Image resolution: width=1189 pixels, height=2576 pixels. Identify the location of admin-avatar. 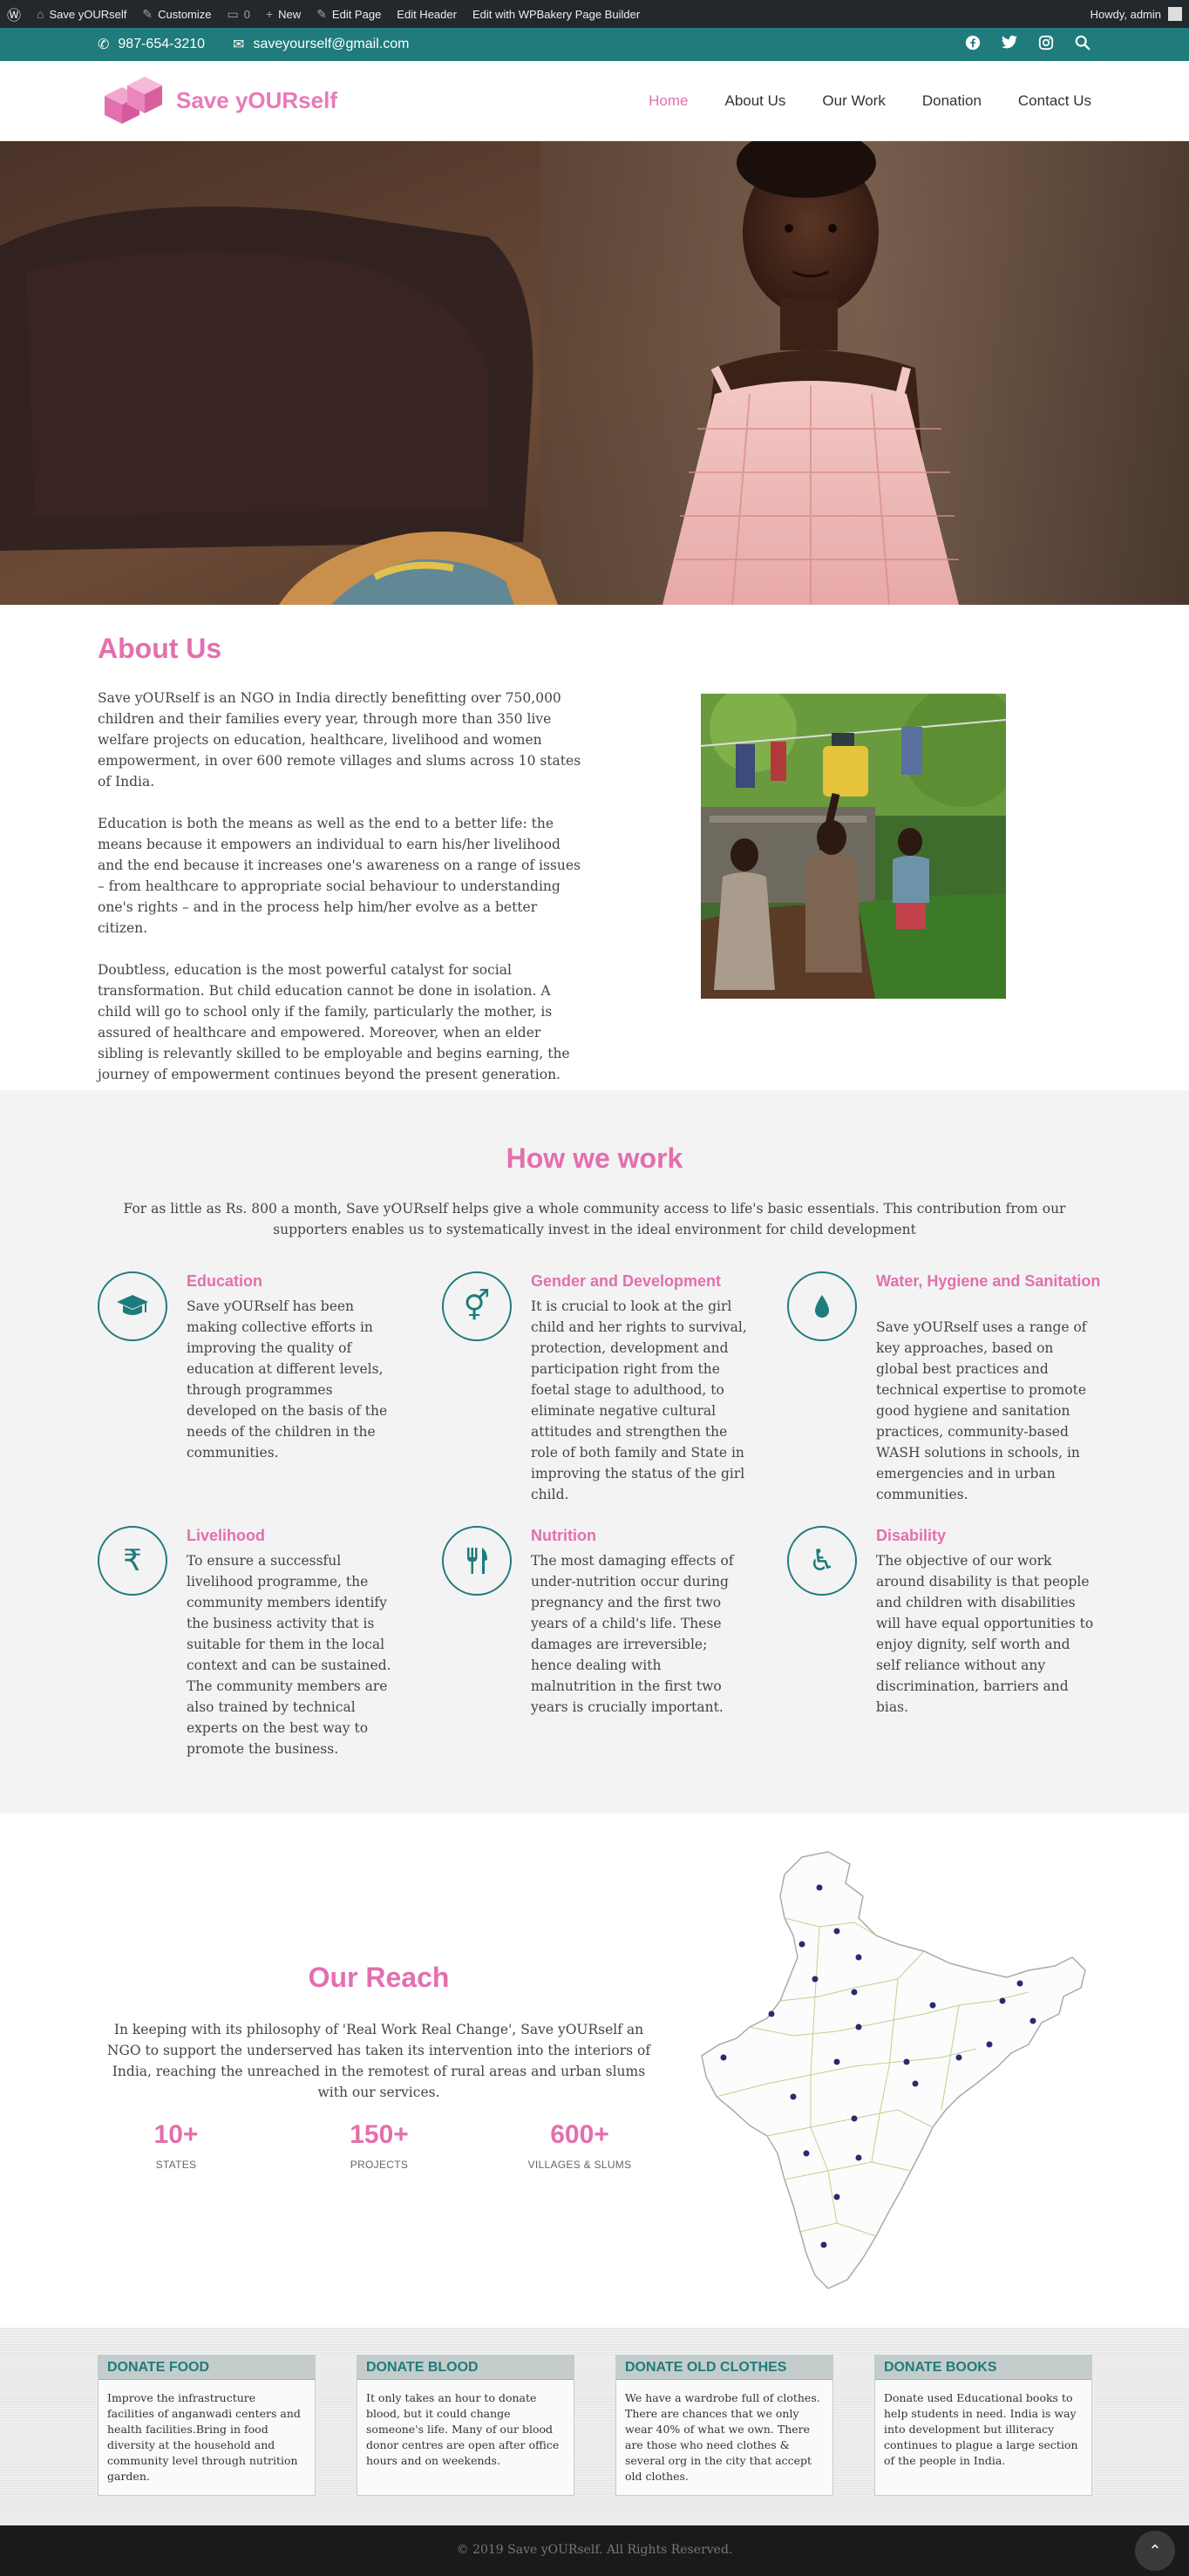
(1175, 14).